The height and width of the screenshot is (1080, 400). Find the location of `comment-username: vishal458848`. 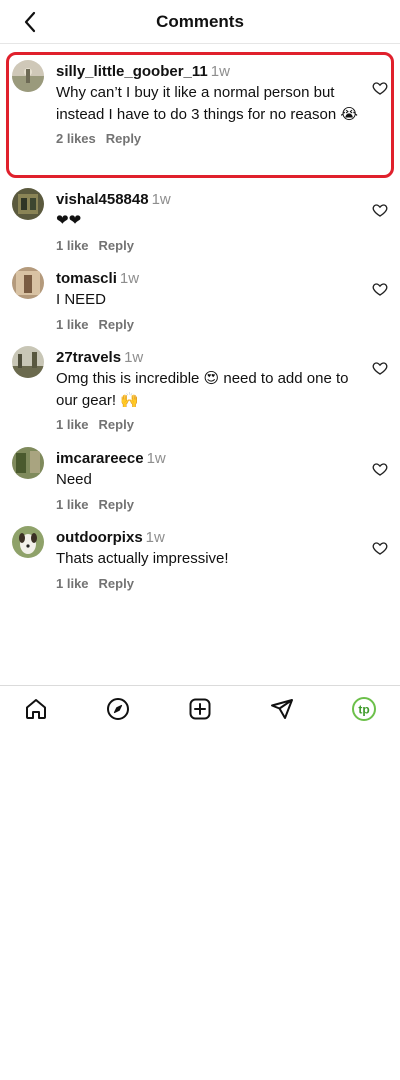

comment-username: vishal458848 is located at coordinates (102, 199).